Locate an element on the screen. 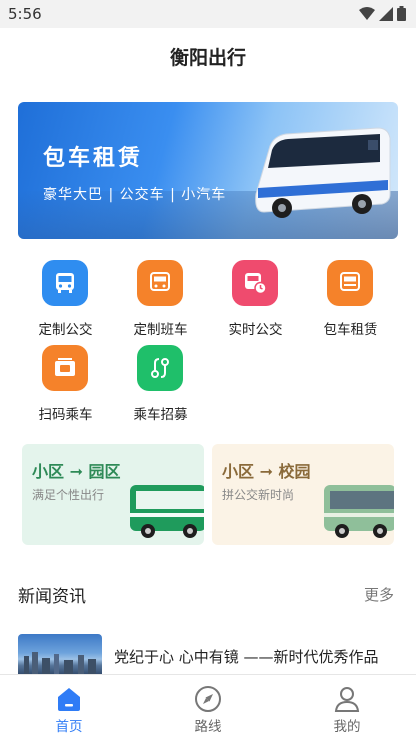 This screenshot has height=741, width=416. tab-label: 首页 is located at coordinates (69, 727).